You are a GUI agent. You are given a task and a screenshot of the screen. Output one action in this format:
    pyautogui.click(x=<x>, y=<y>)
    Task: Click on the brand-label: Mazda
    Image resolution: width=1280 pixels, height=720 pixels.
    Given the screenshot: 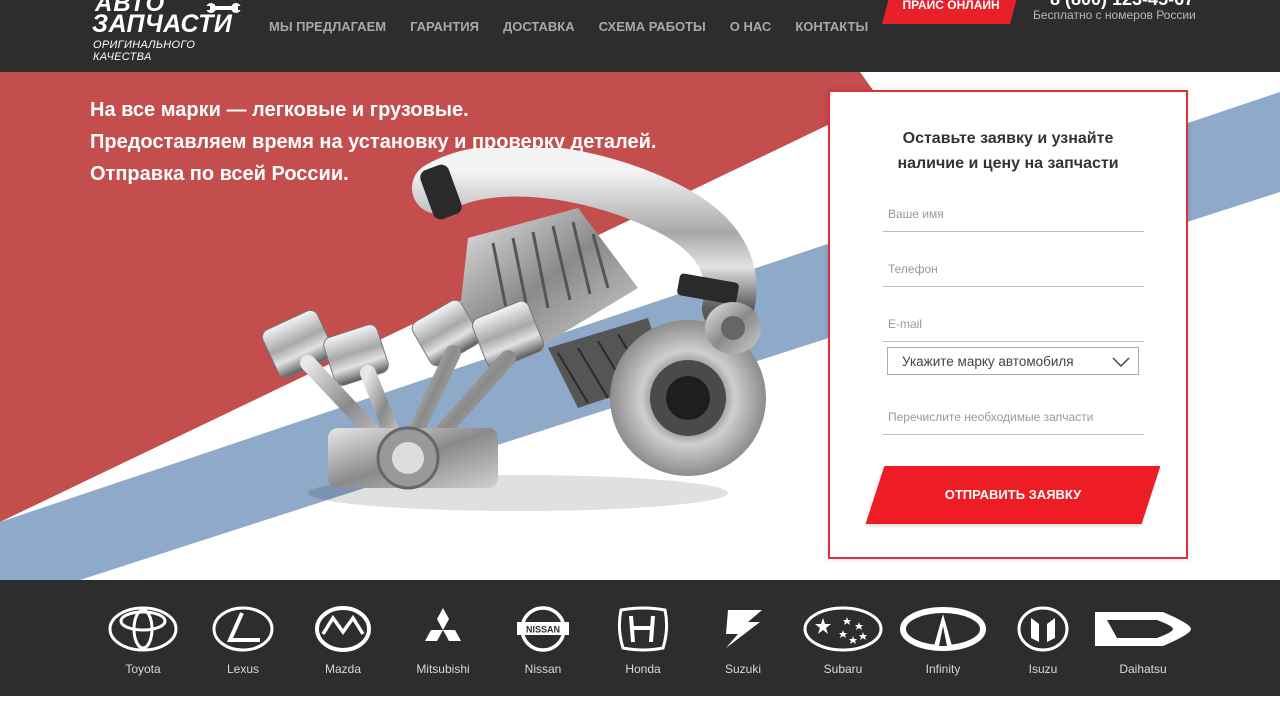 What is the action you would take?
    pyautogui.click(x=343, y=669)
    